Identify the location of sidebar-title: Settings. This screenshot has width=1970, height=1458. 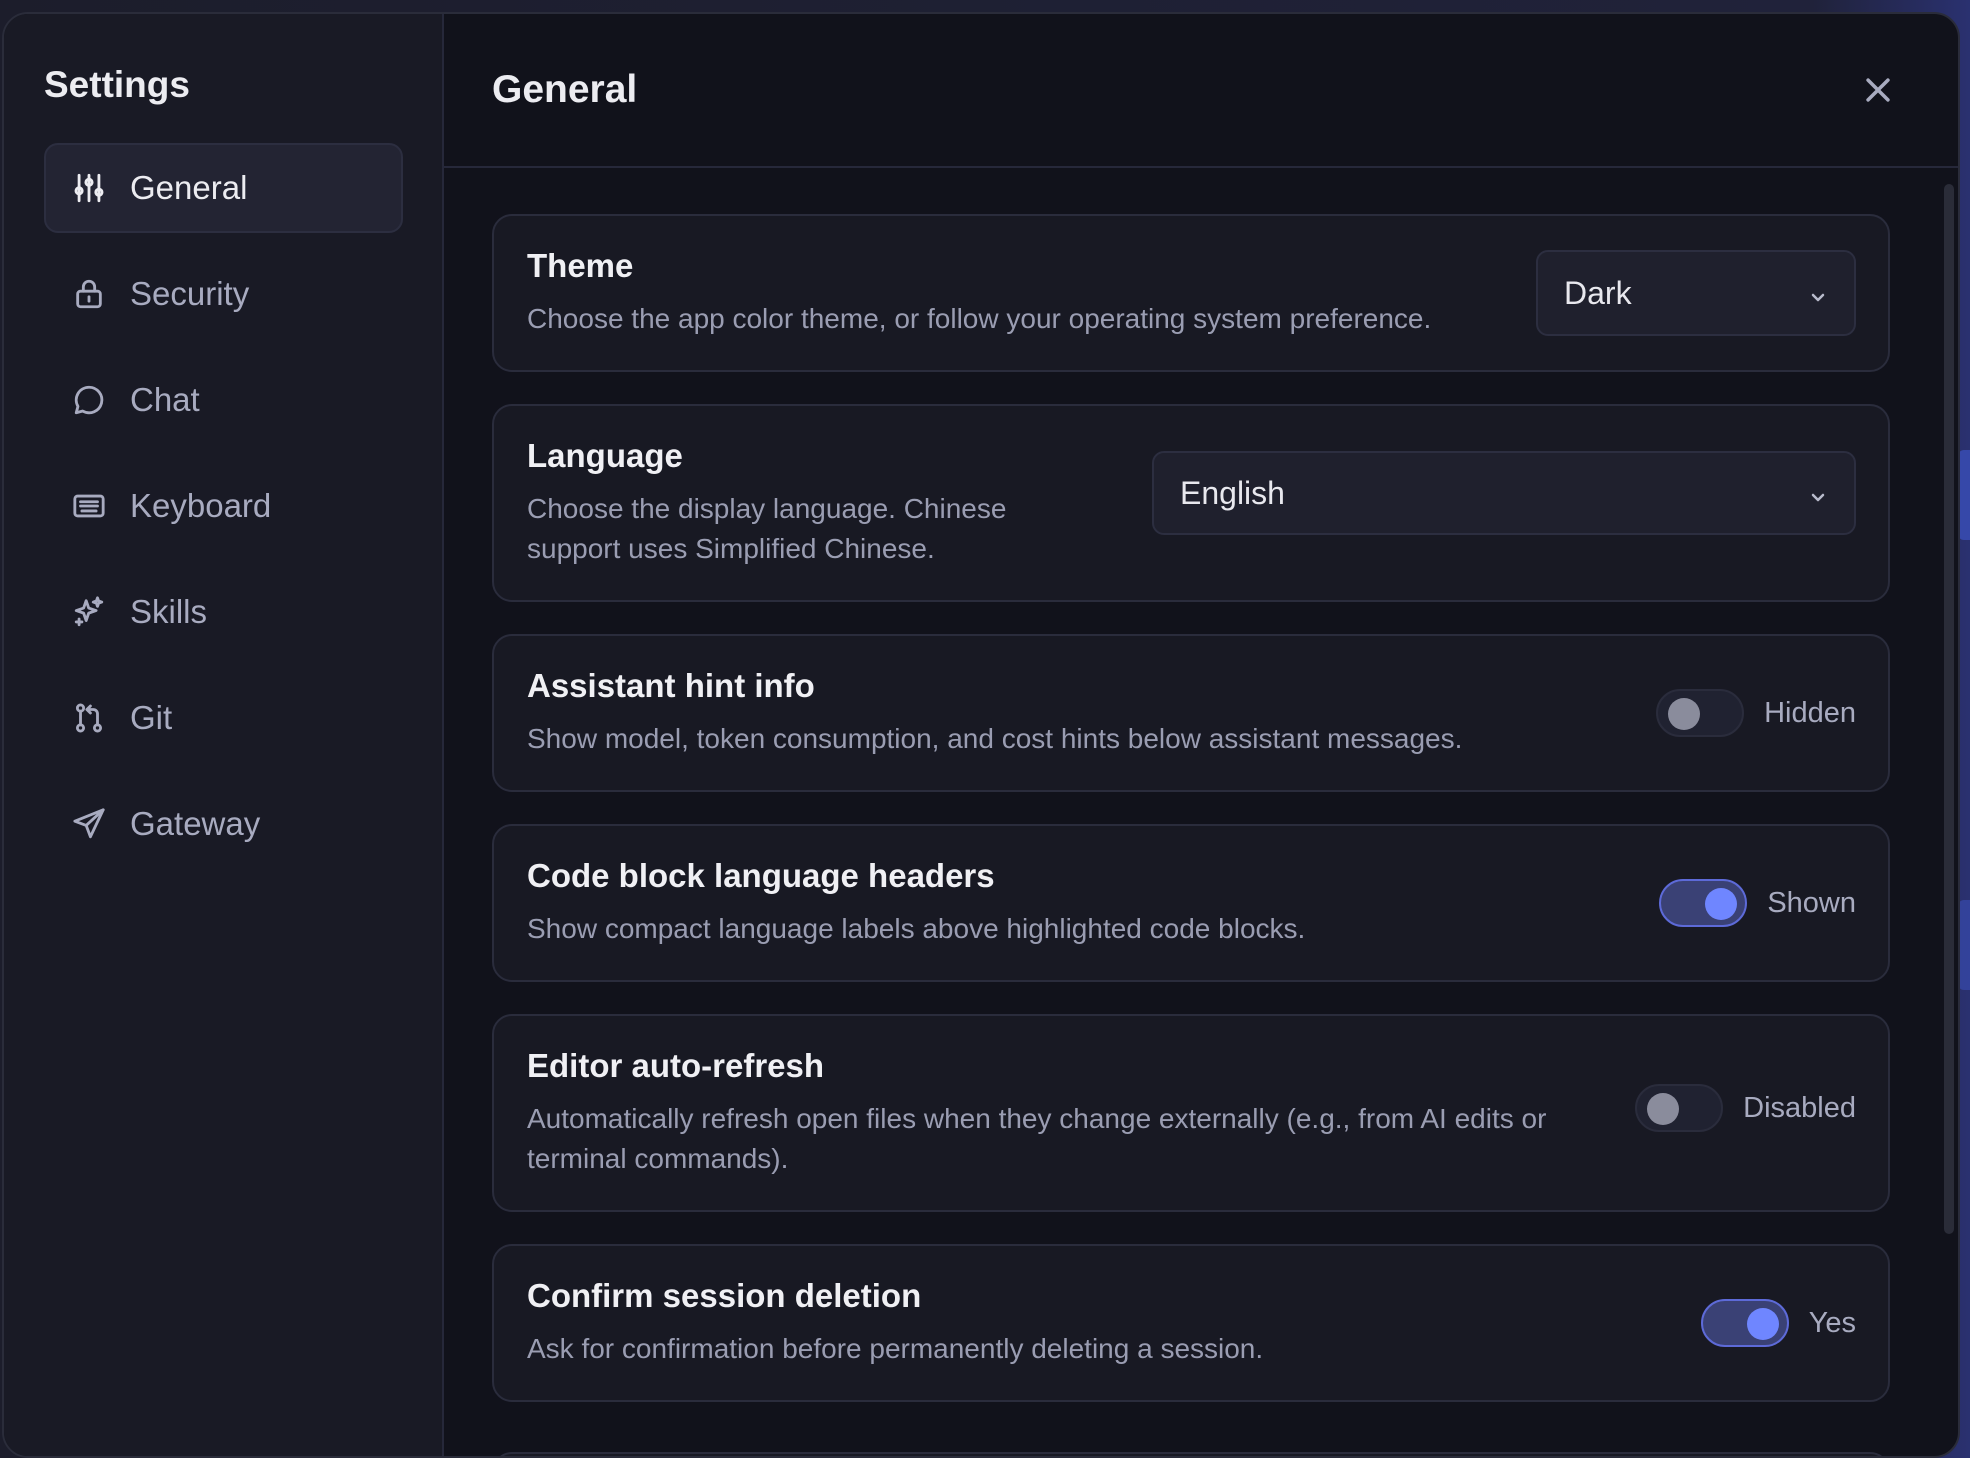
(117, 84).